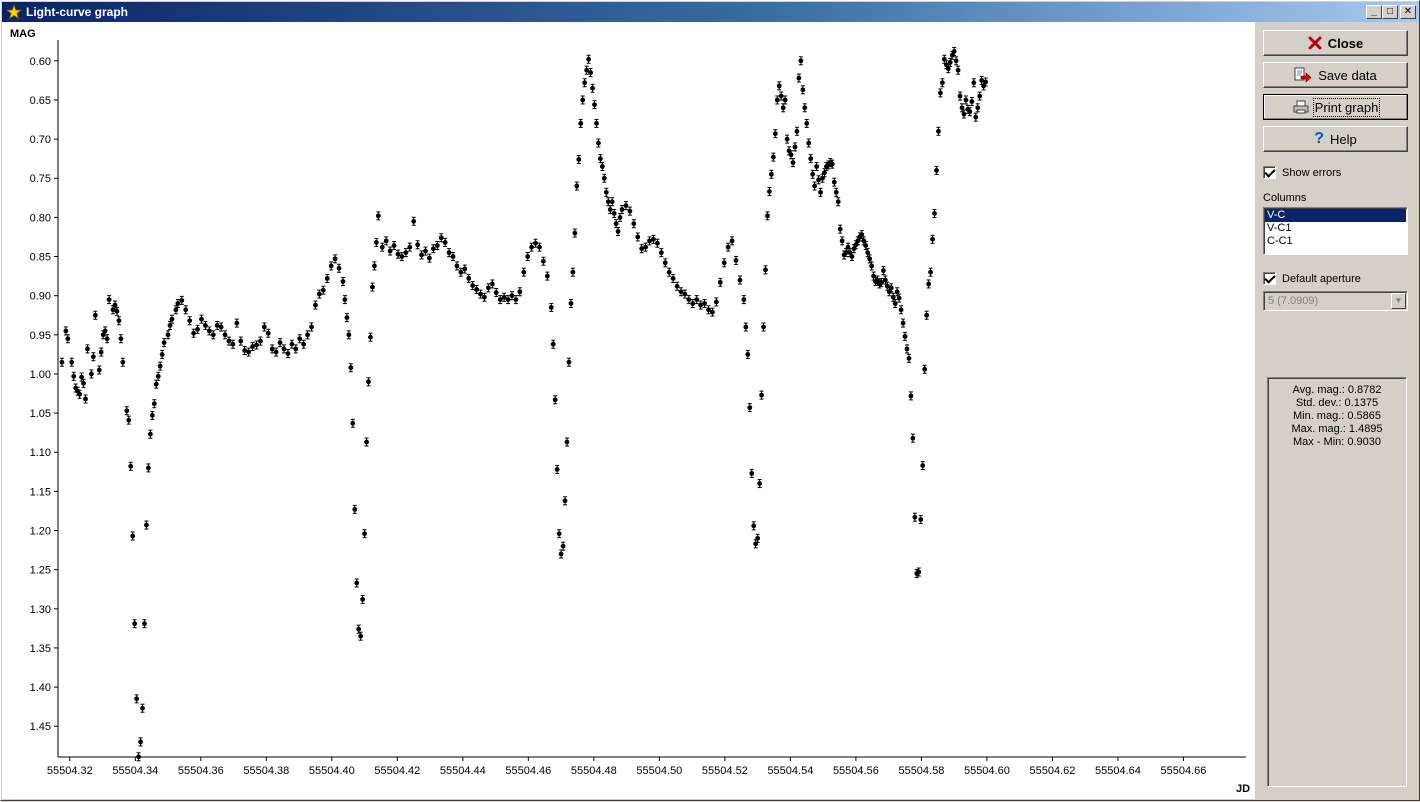 Image resolution: width=1420 pixels, height=802 pixels. Describe the element at coordinates (1301, 107) in the screenshot. I see `printer-icon` at that location.